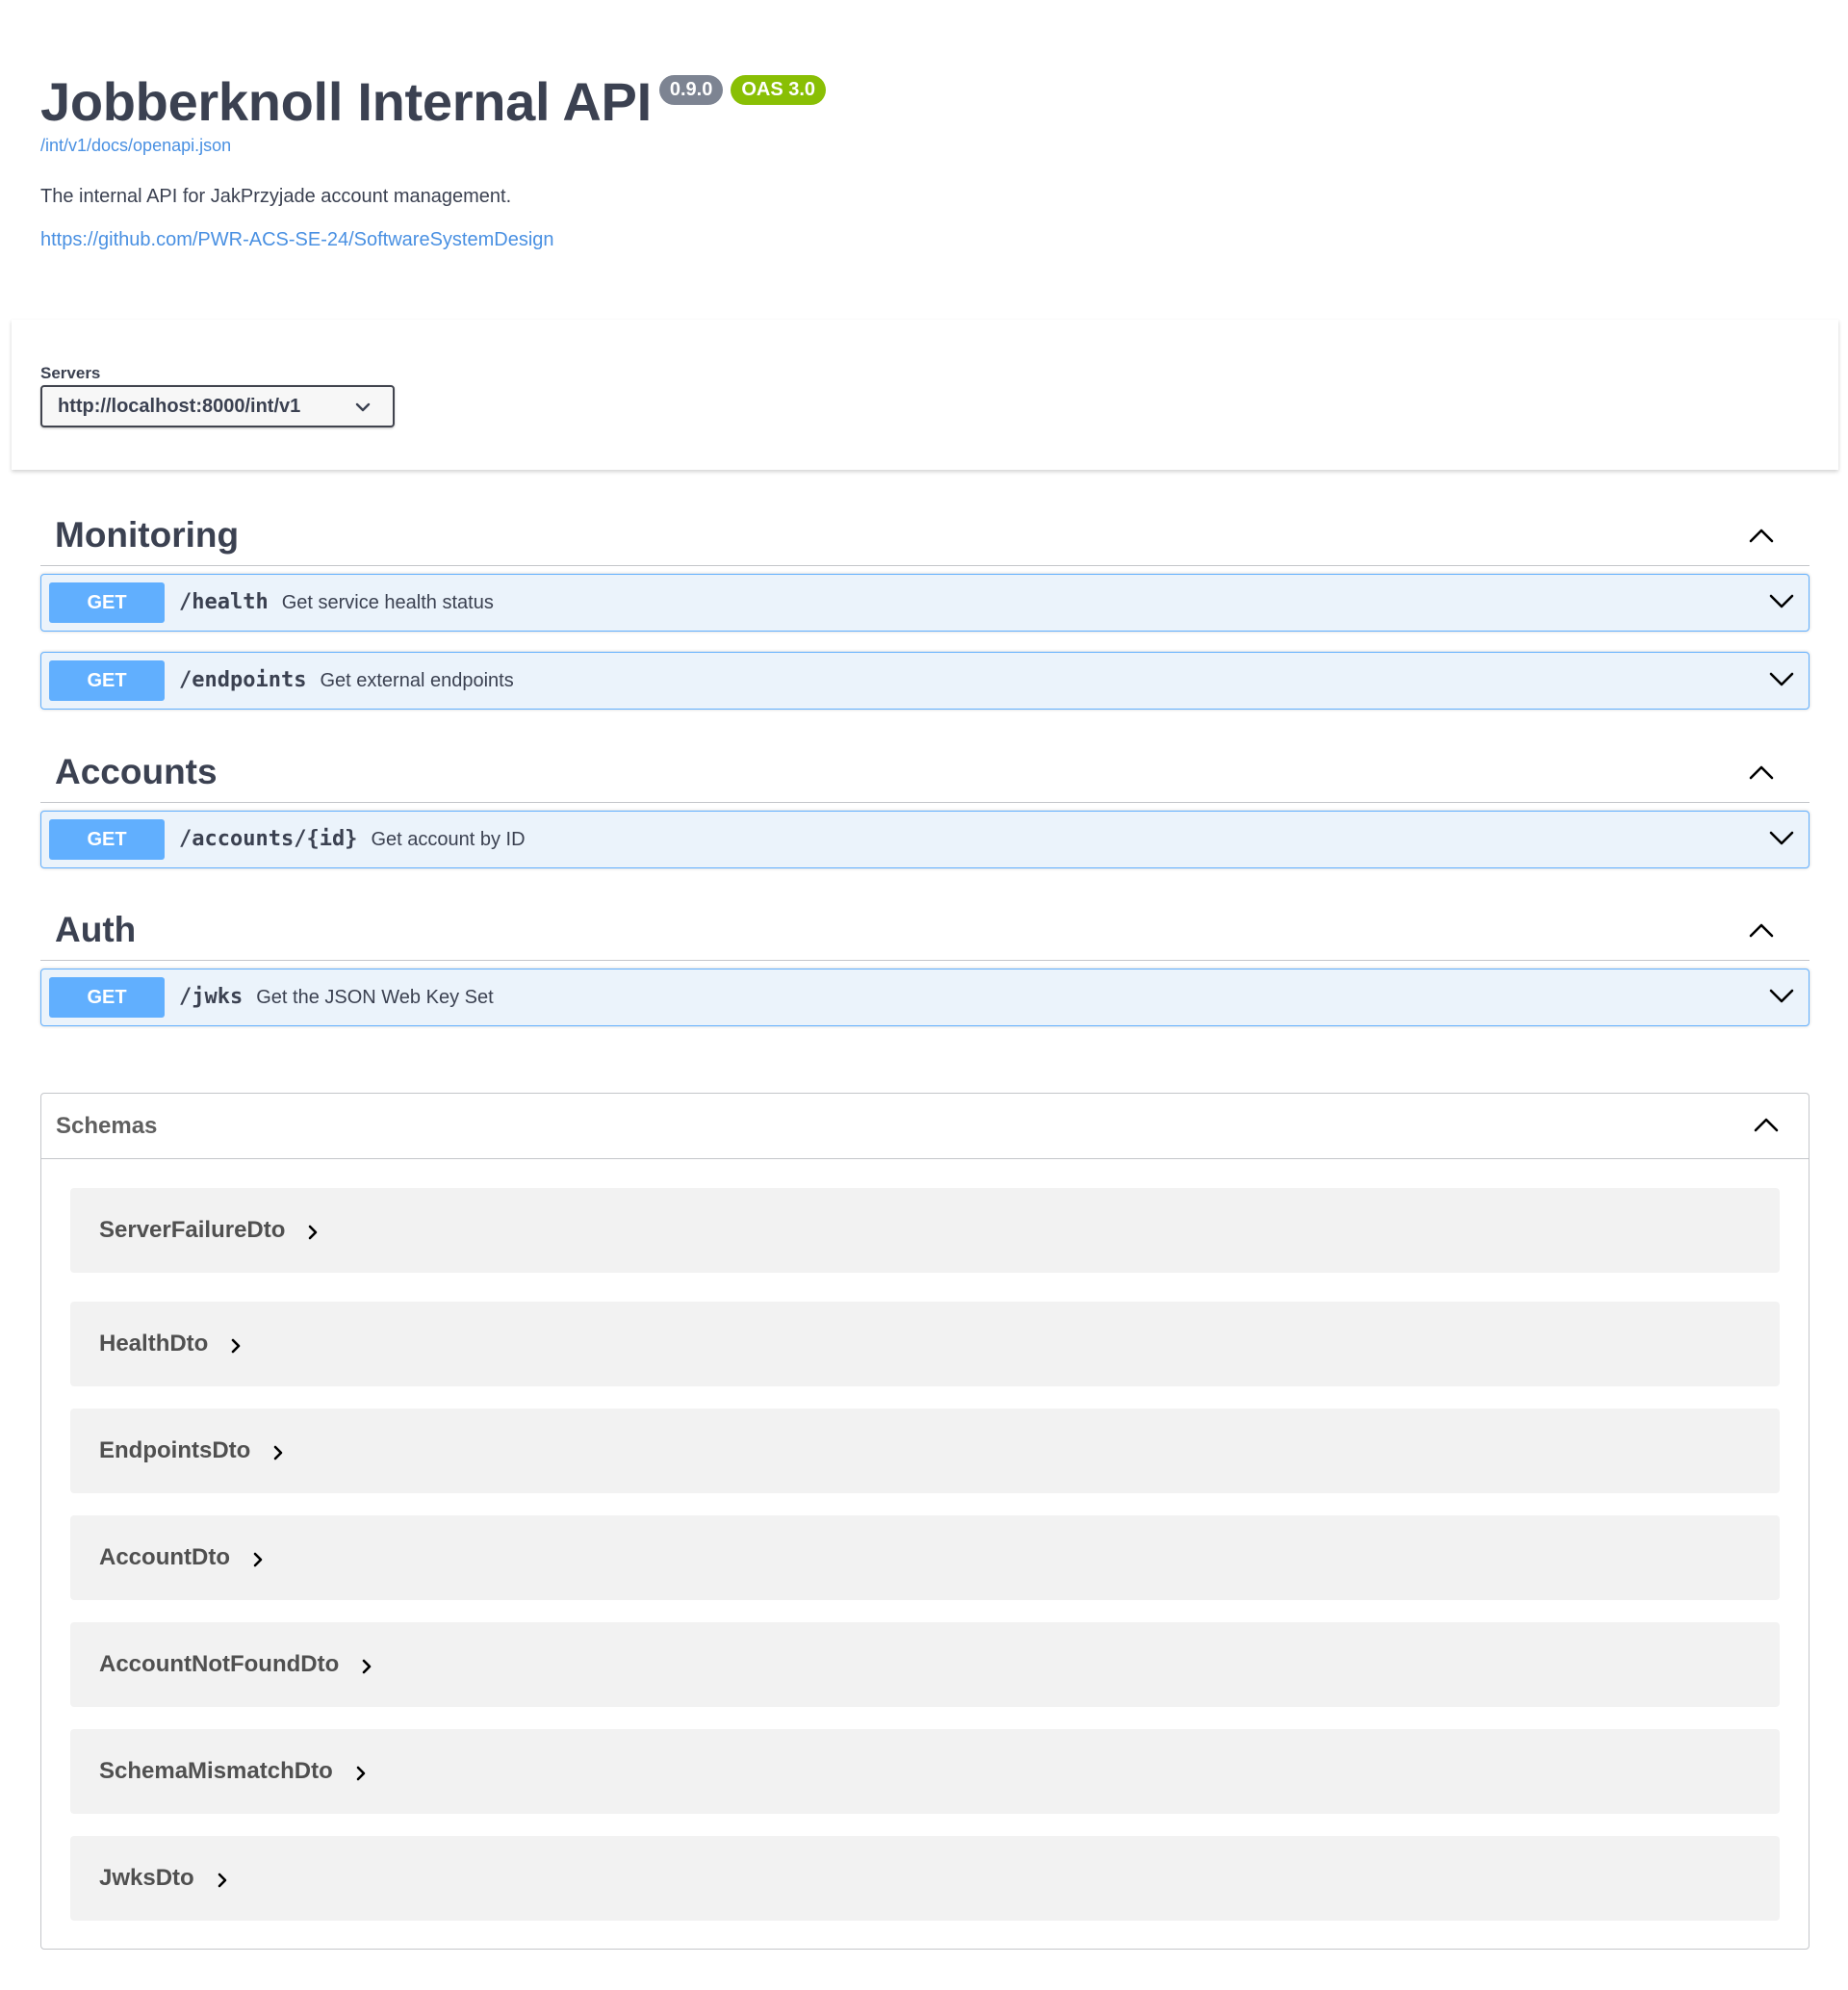 The image size is (1848, 1990). What do you see at coordinates (96, 929) in the screenshot?
I see `tag-name: Auth` at bounding box center [96, 929].